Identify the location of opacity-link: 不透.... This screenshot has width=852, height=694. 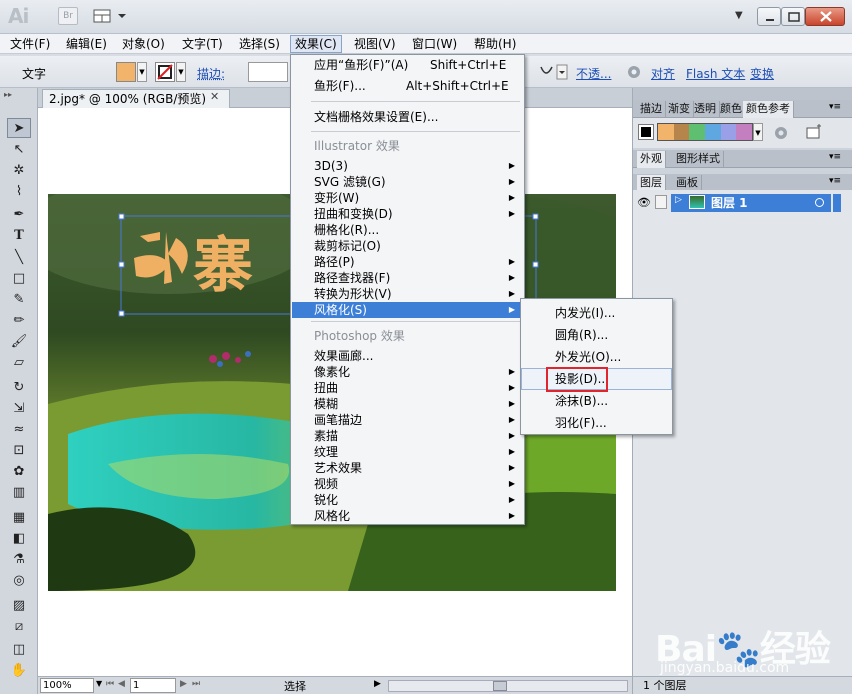
(593, 73).